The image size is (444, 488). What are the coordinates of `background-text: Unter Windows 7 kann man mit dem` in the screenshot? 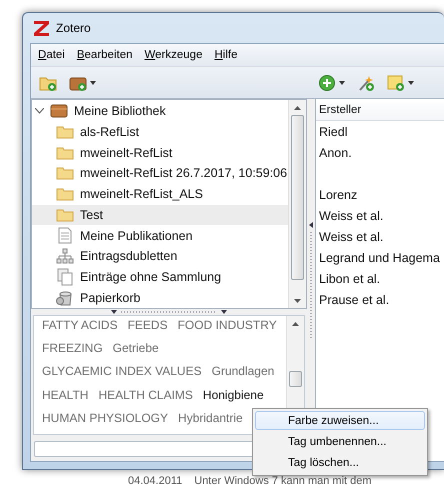 It's located at (283, 481).